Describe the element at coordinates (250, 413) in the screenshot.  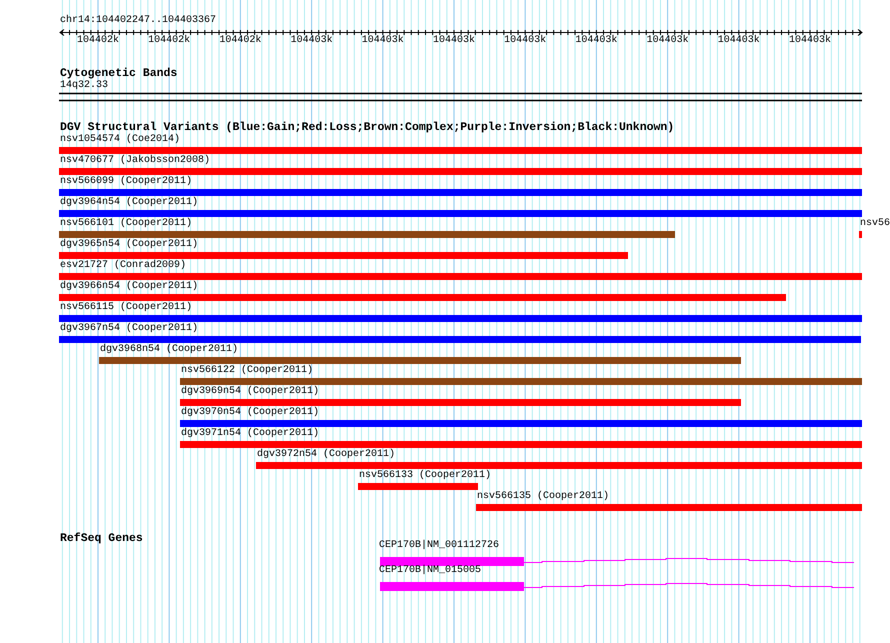
I see `variant-label: dgv3970n54 (Cooper2011)` at that location.